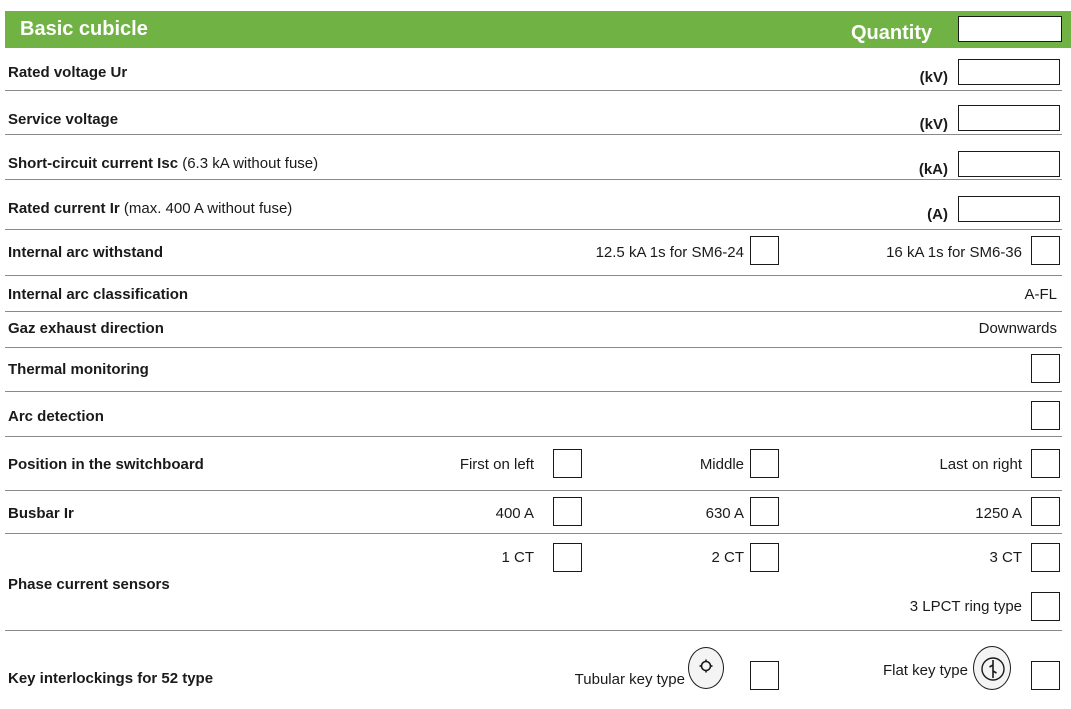 This screenshot has width=1071, height=709. I want to click on short-circuit-label-text: Short-circuit current Isc, so click(93, 163).